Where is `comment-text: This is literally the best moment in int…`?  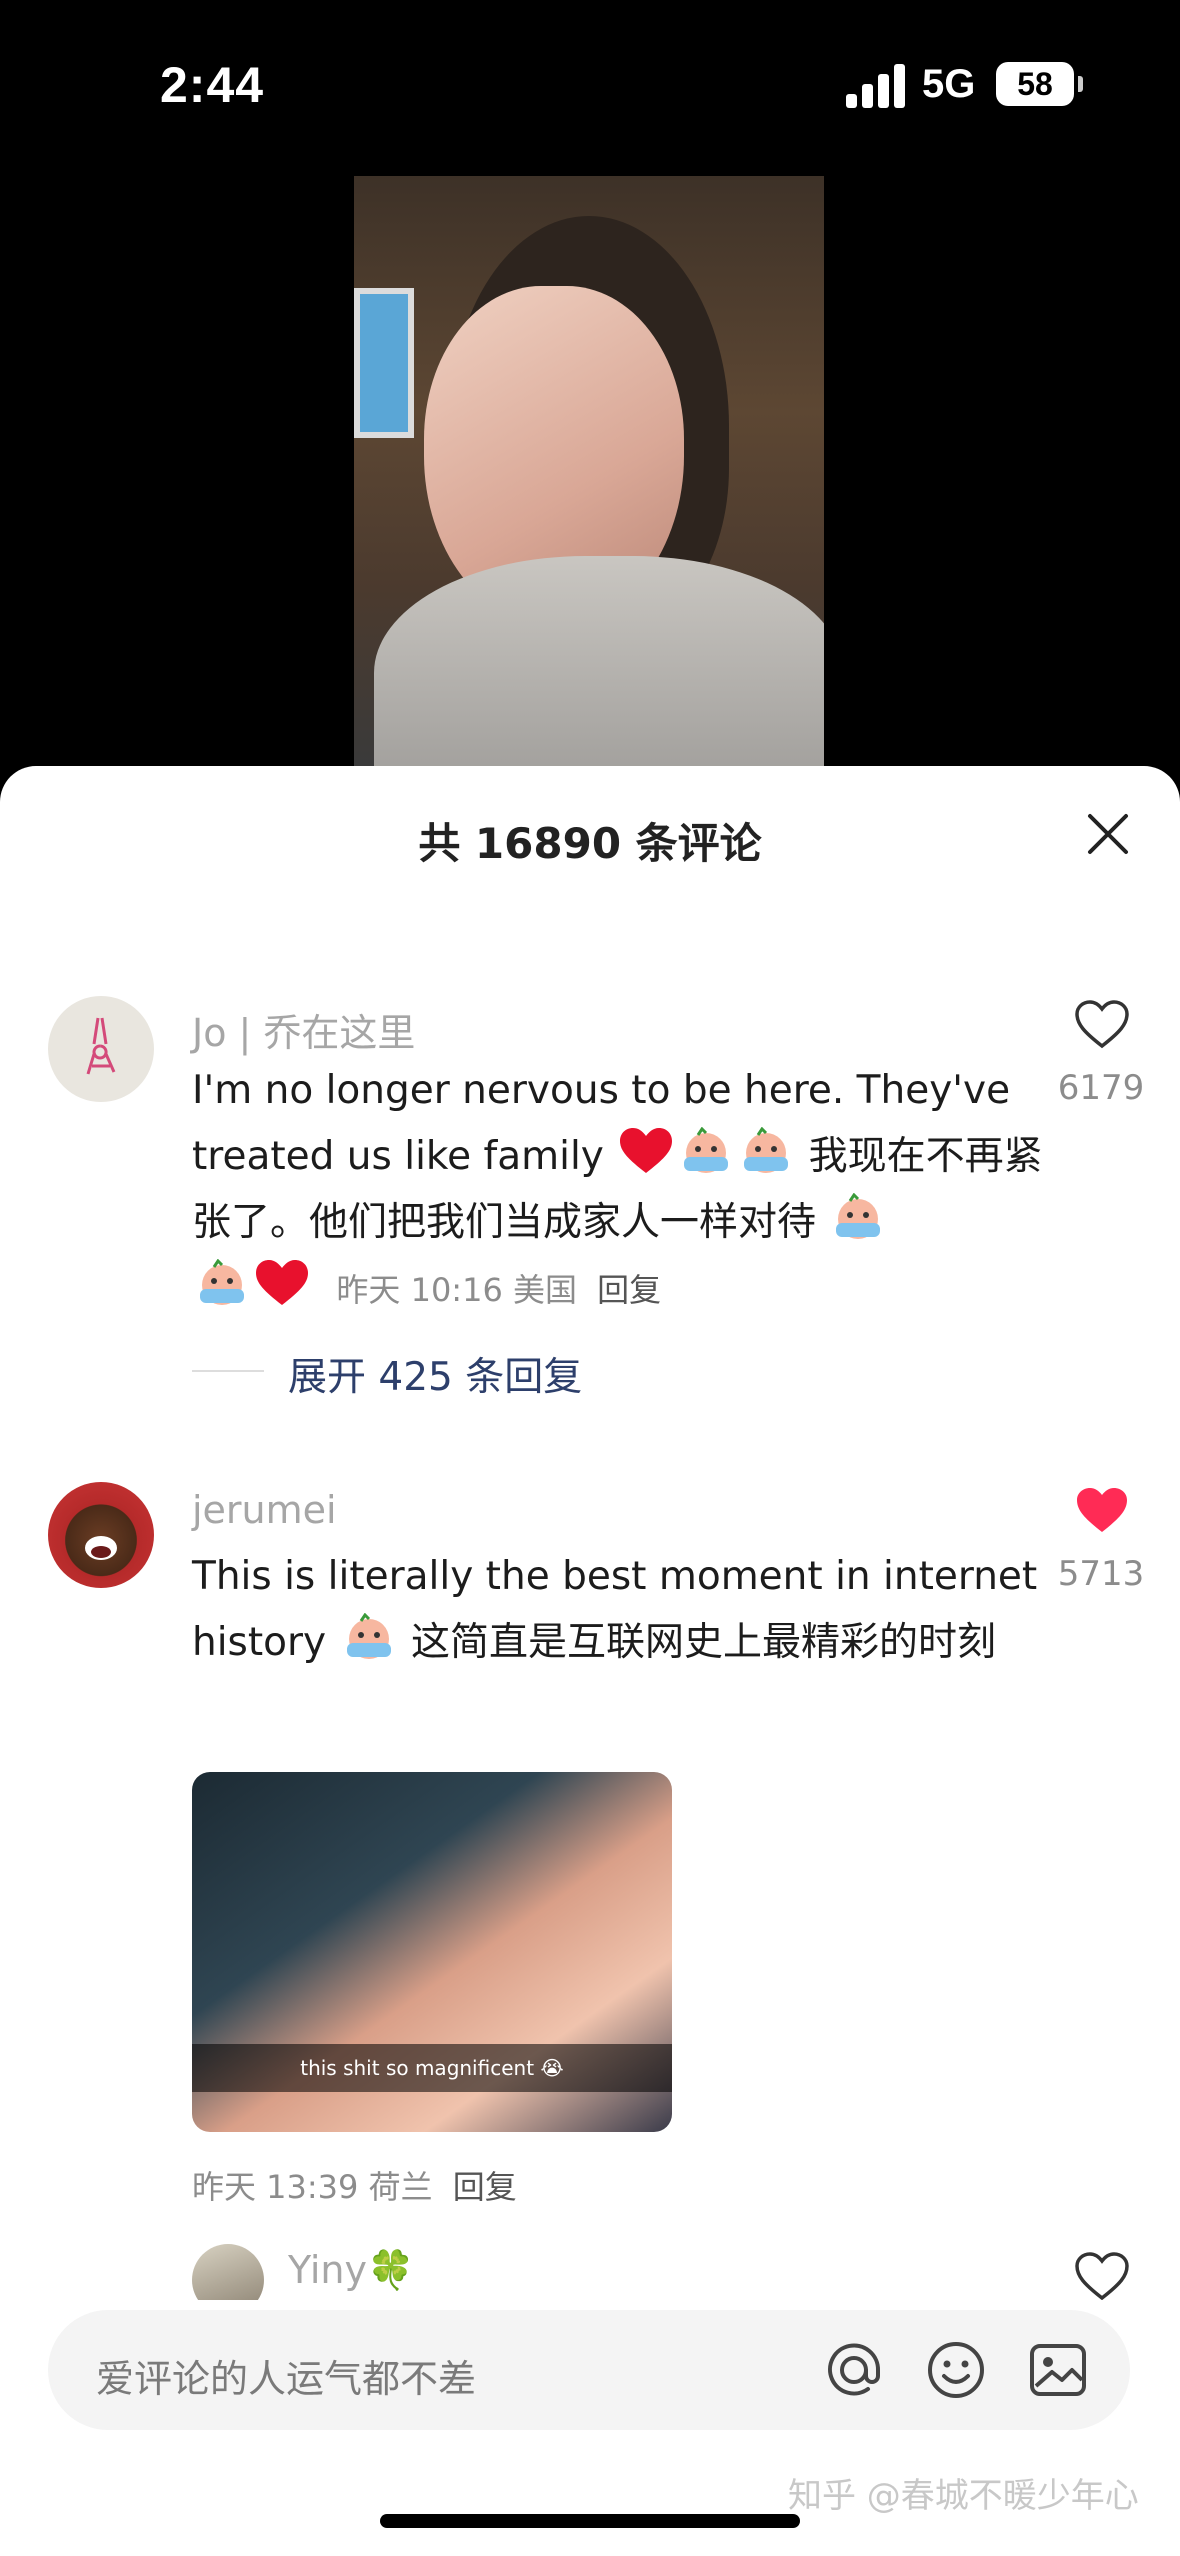
comment-text: This is literally the best moment in int… is located at coordinates (632, 1610).